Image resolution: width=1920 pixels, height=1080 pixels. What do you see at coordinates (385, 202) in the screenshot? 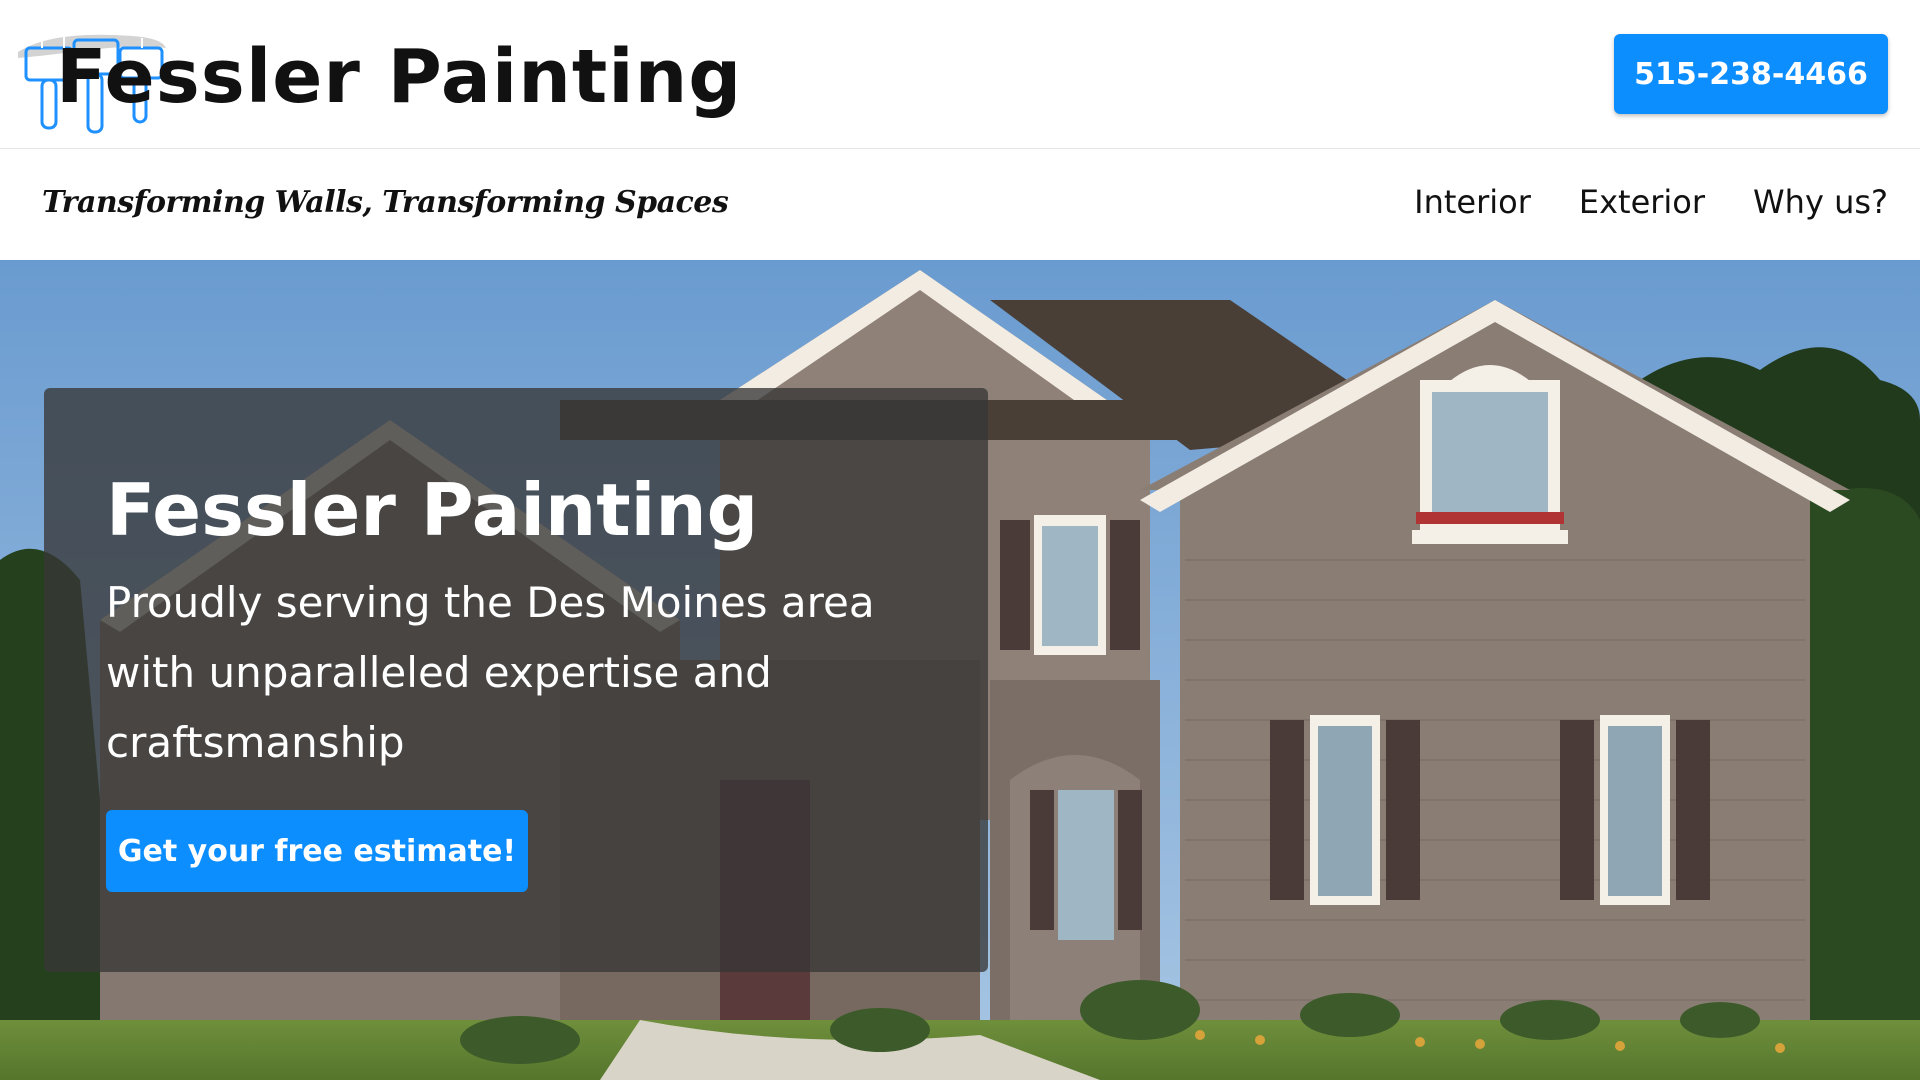
I see `tagline: Transforming Walls, Transforming Spaces` at bounding box center [385, 202].